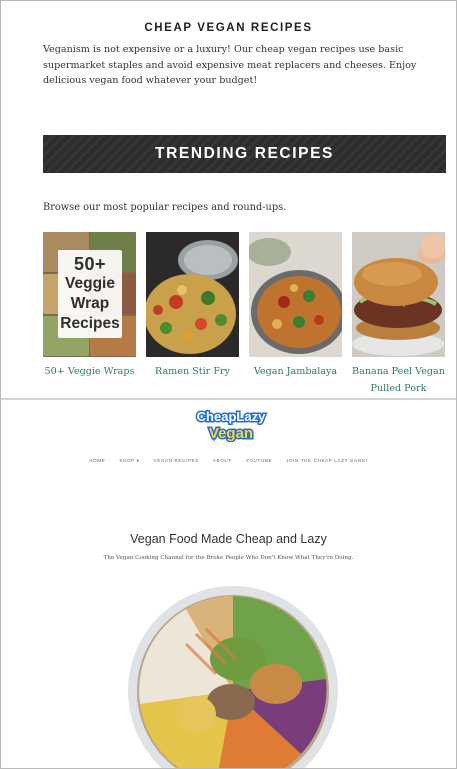  I want to click on recipe-card-vegan-jambalaya: Vegan Jambalaya, so click(295, 306).